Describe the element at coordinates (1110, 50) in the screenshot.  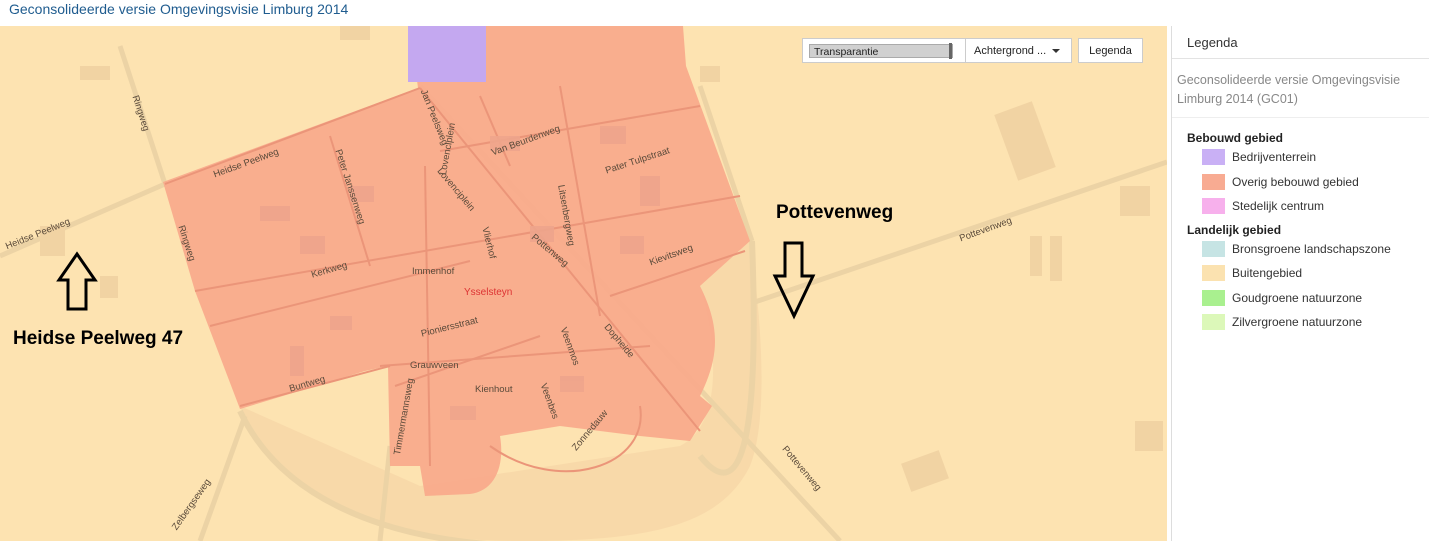
I see `legend-button: Legenda` at that location.